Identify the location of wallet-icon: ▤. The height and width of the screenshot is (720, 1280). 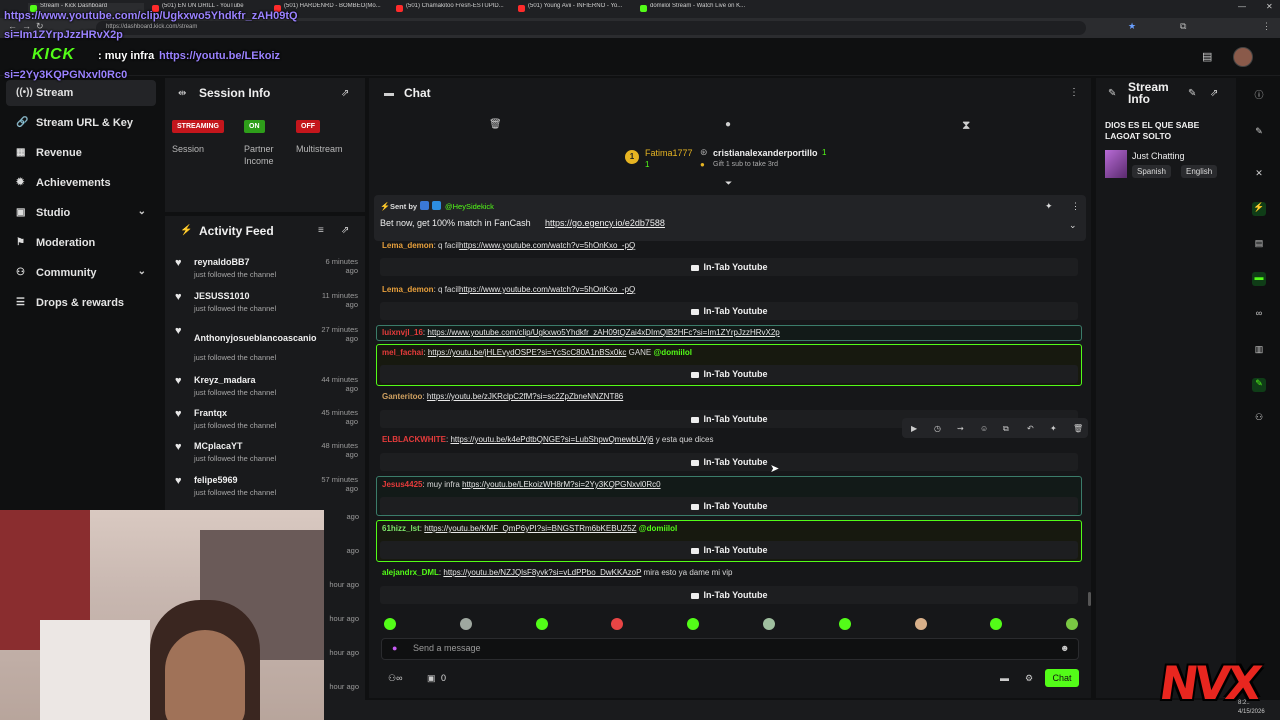
(1207, 56).